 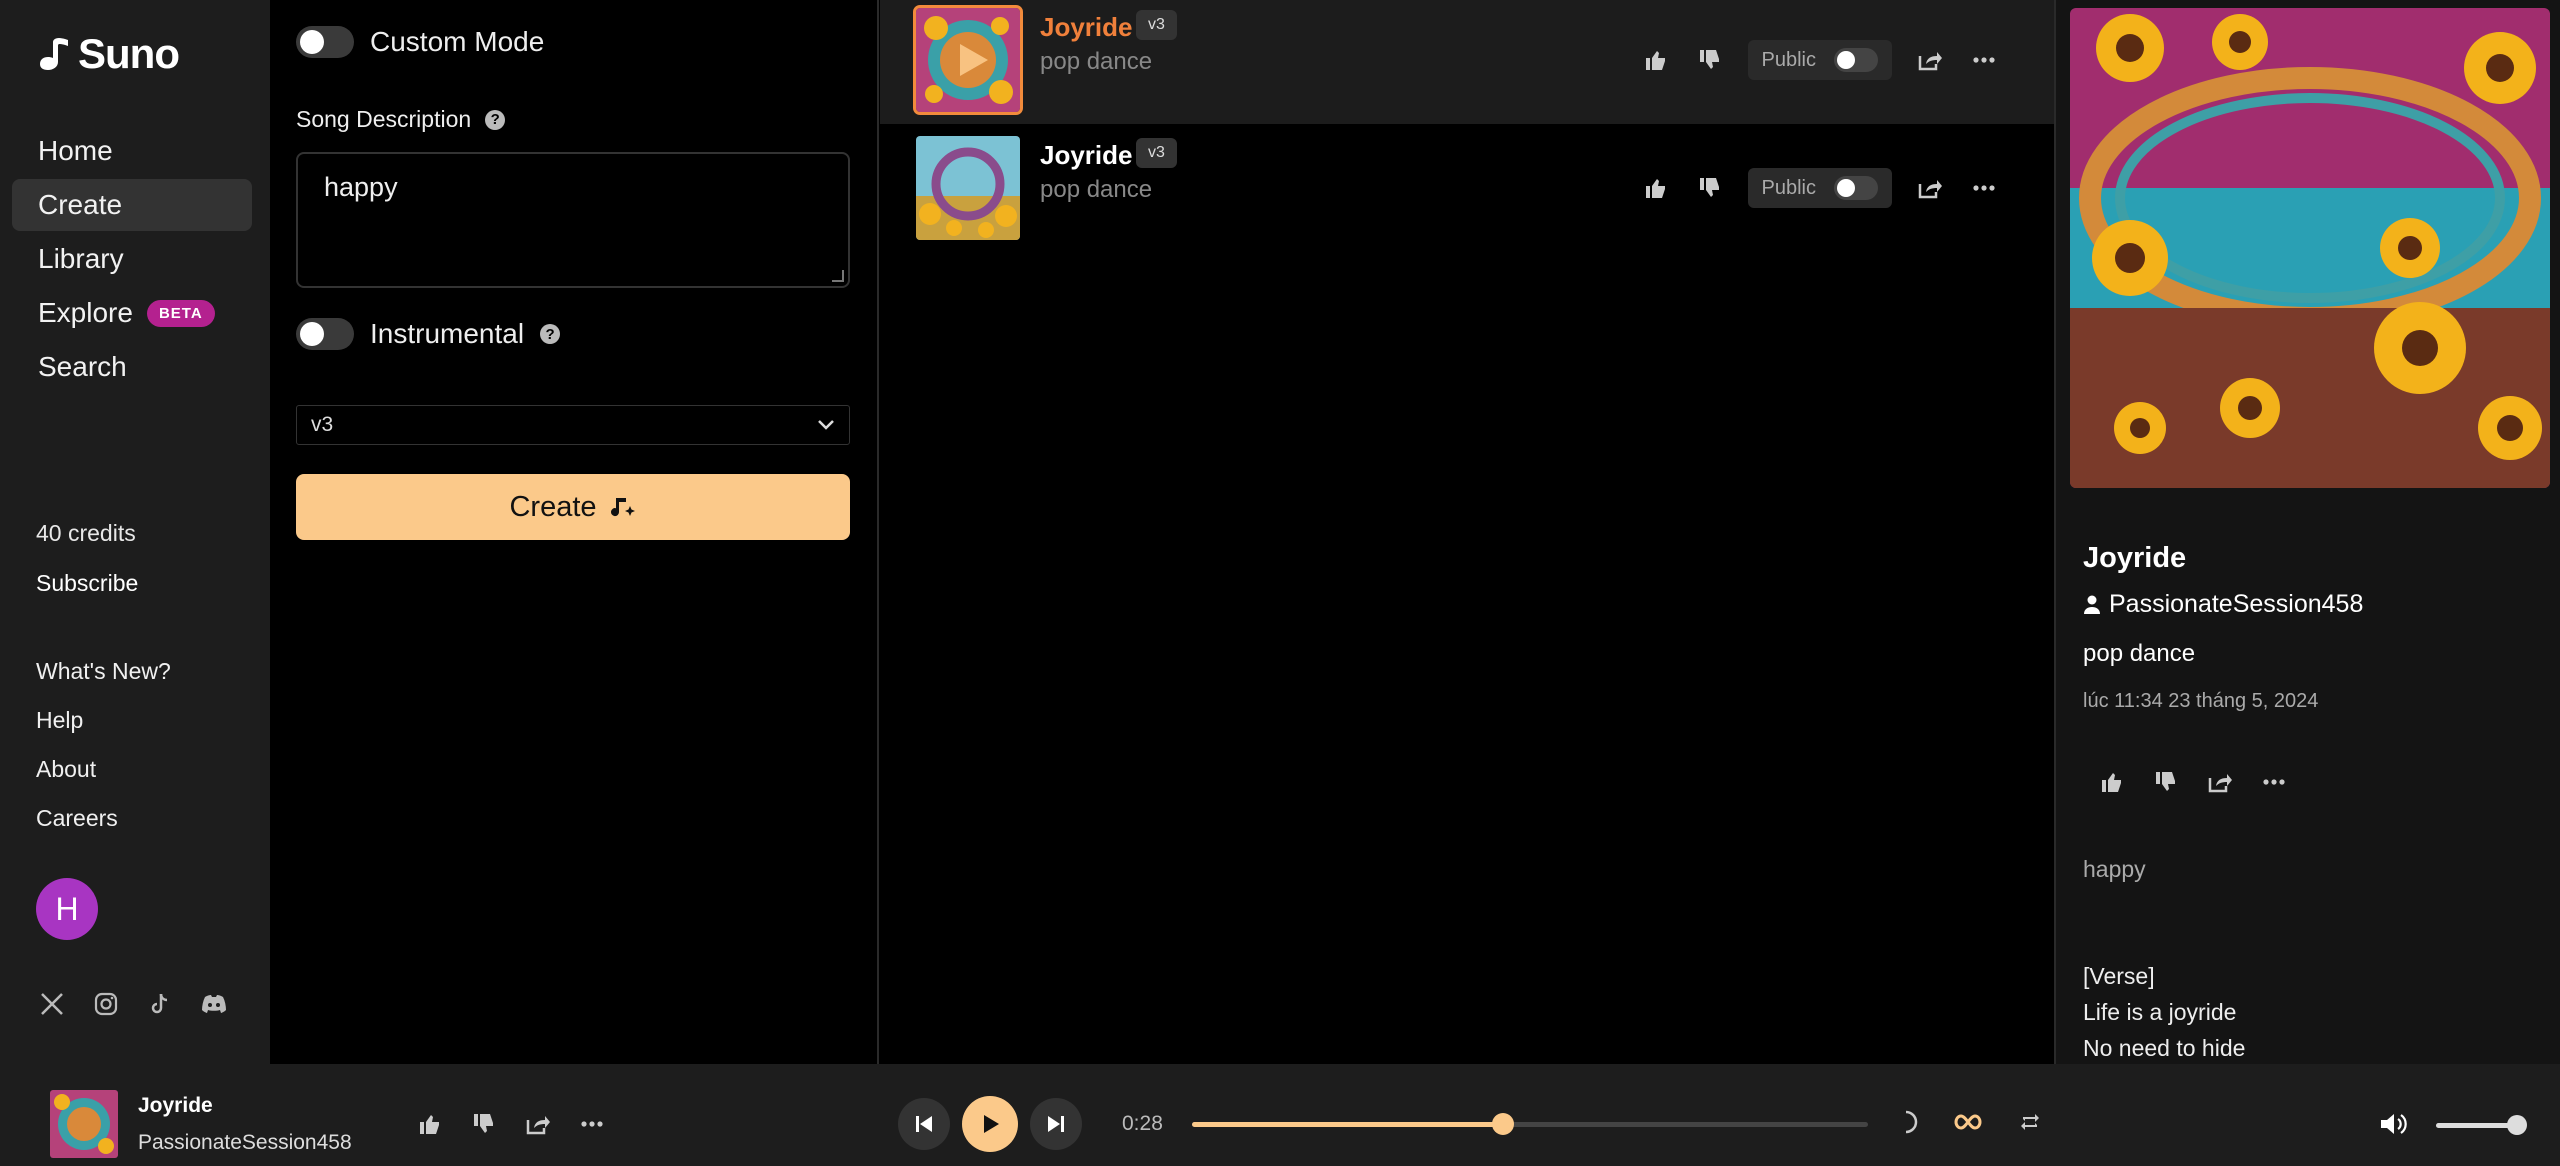 I want to click on nav-item-library: Library, so click(x=132, y=259).